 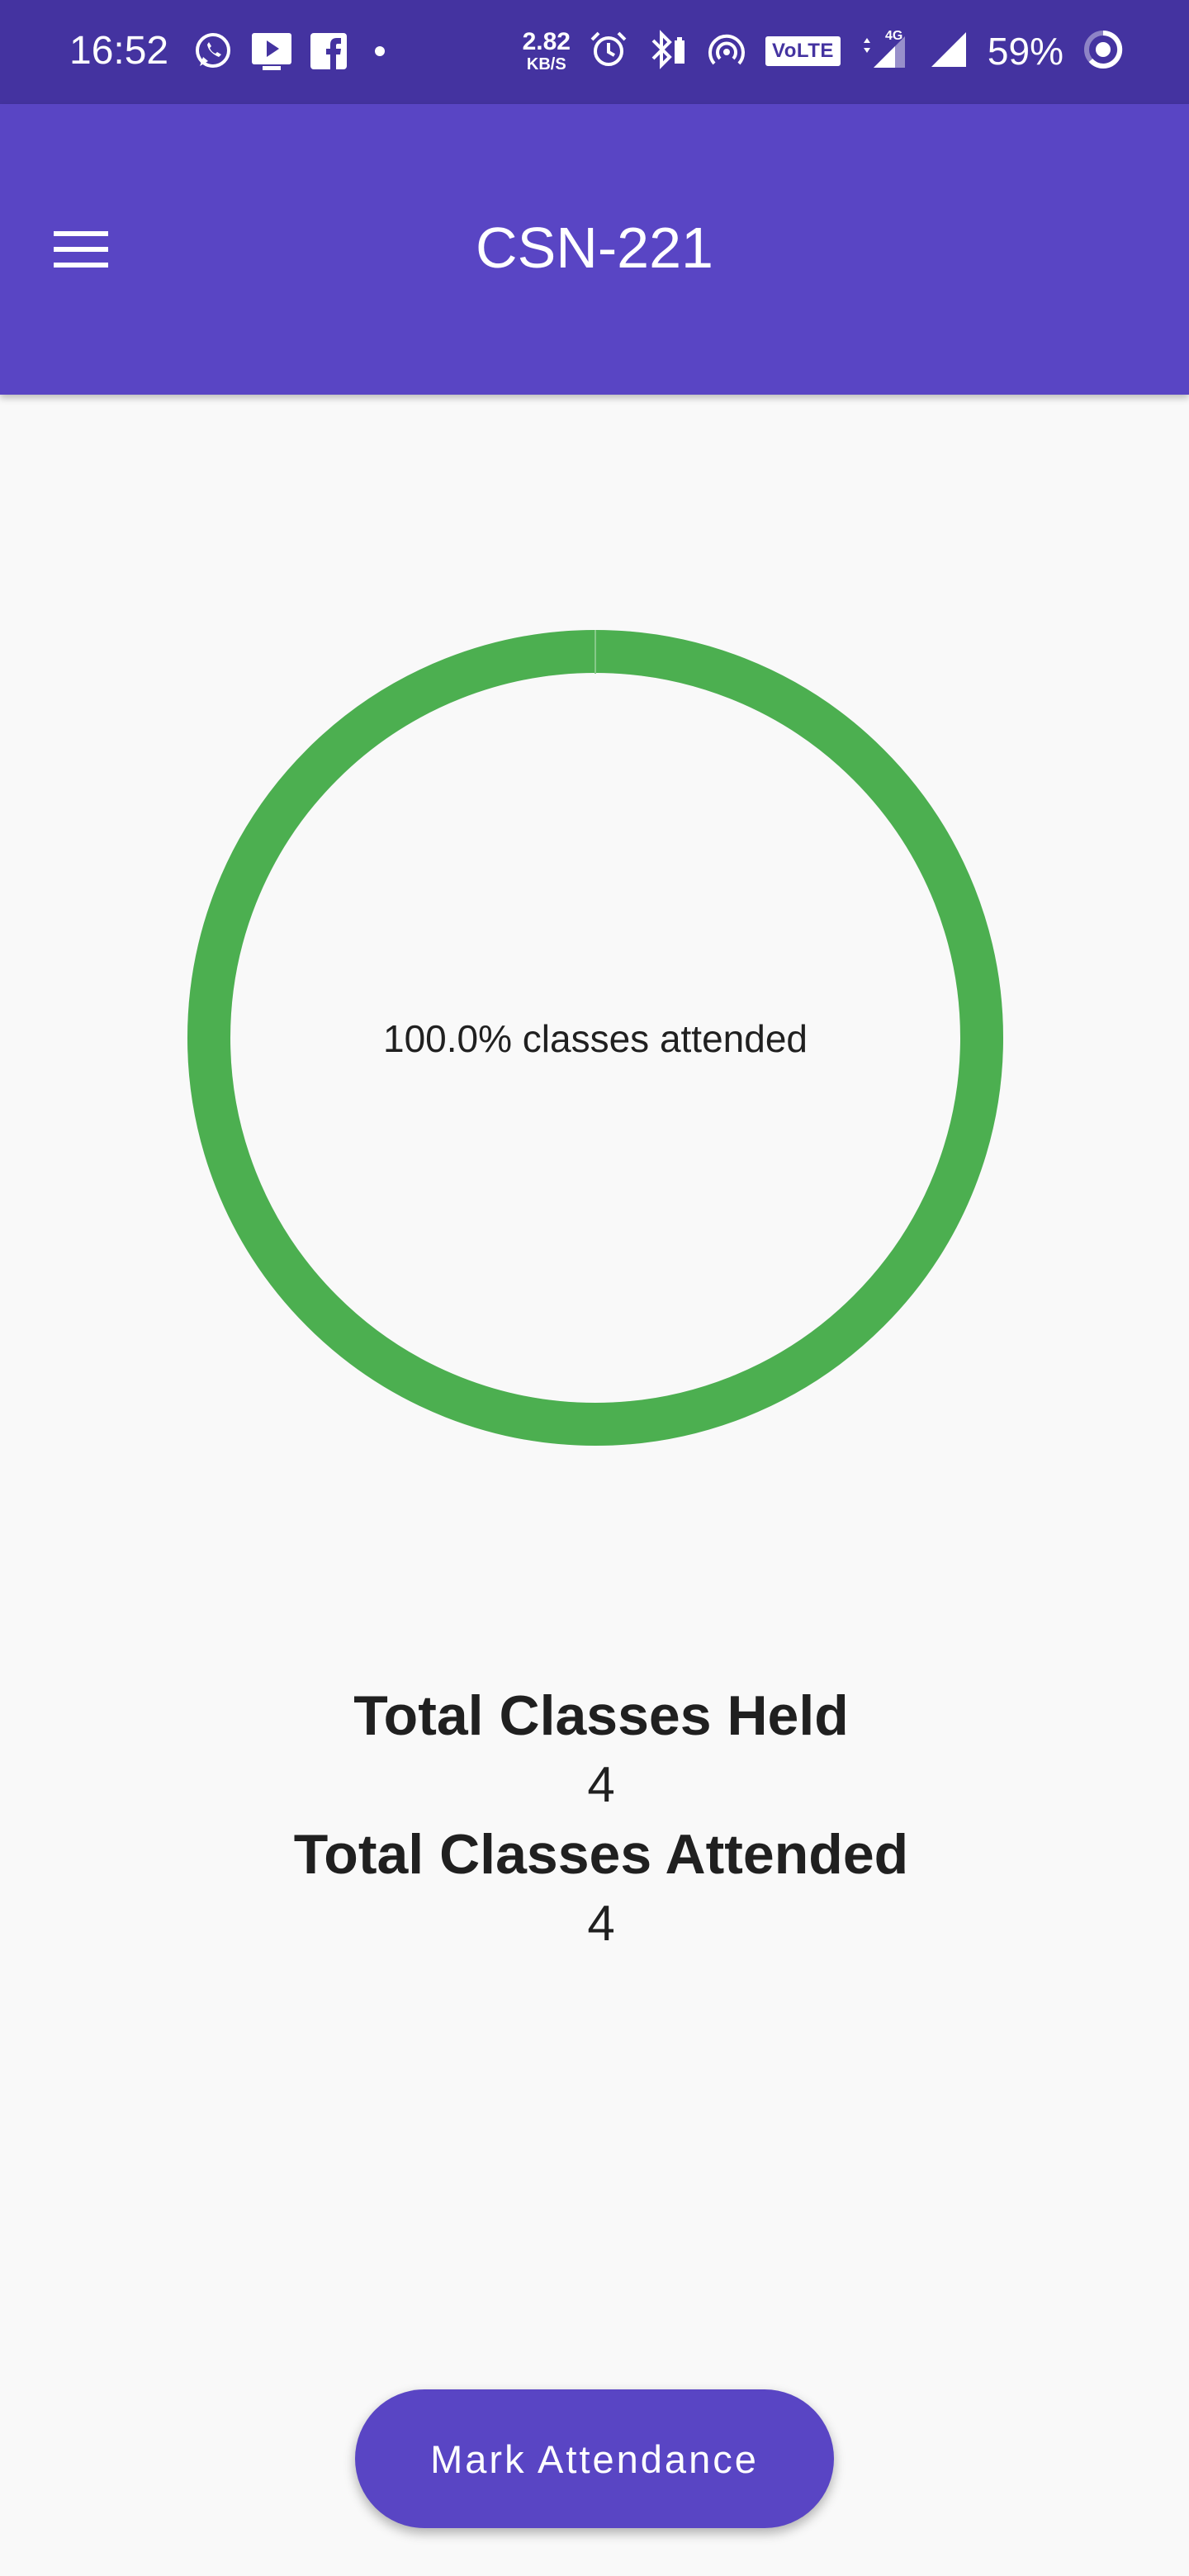 What do you see at coordinates (1025, 51) in the screenshot?
I see `battery-percentage: 59%` at bounding box center [1025, 51].